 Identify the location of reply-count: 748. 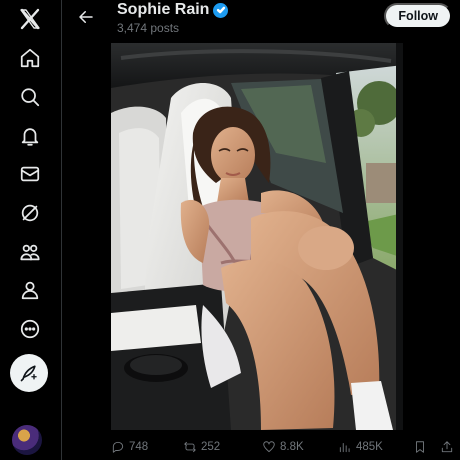
(139, 447).